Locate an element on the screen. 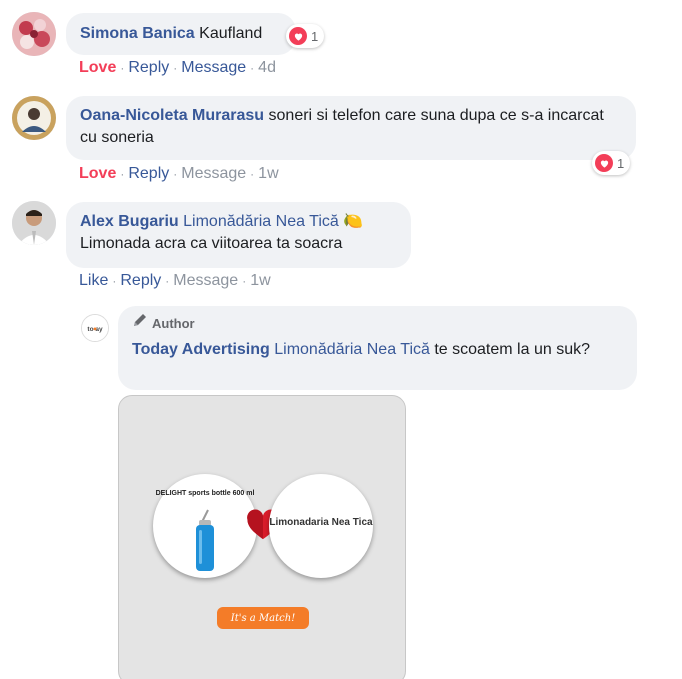  avatar-simona is located at coordinates (34, 34).